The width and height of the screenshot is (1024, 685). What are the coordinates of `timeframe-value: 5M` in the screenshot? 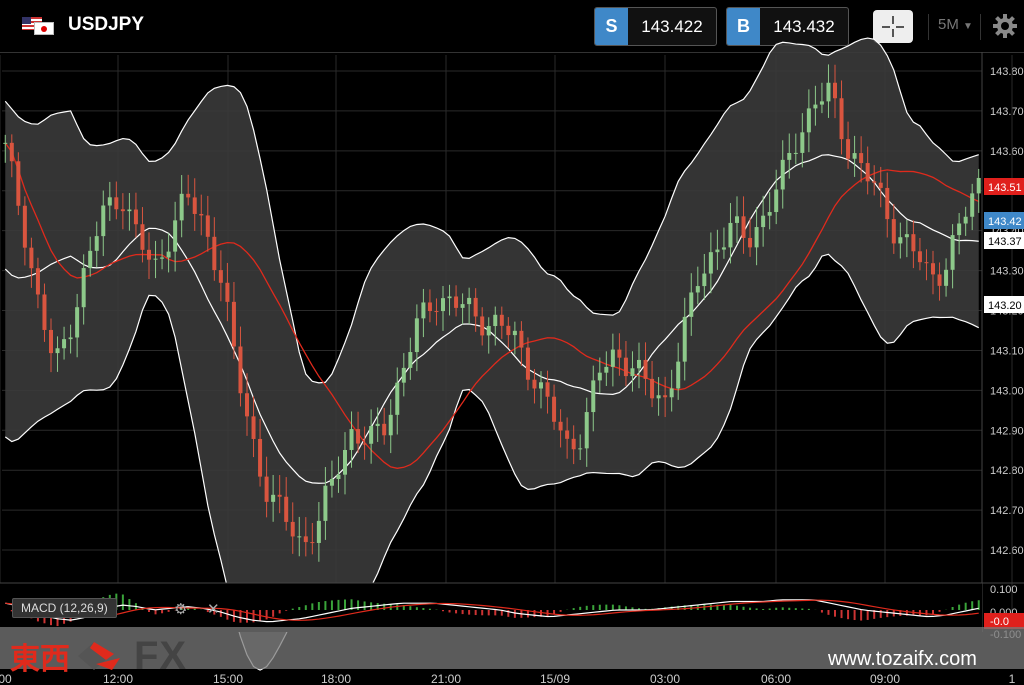 It's located at (948, 24).